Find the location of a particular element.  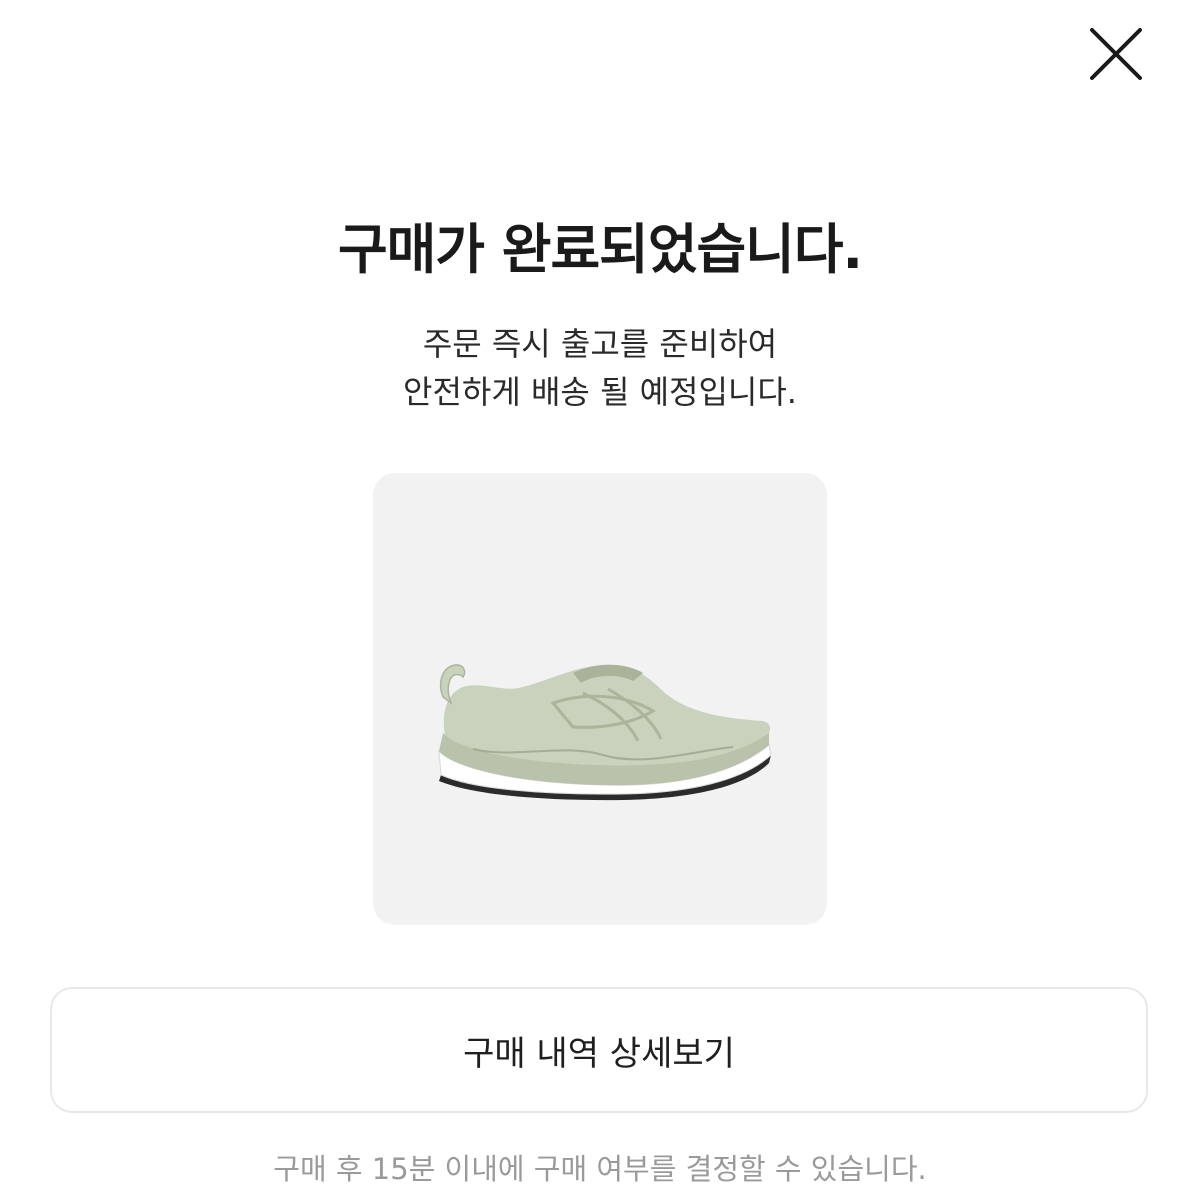

product-image-card is located at coordinates (600, 699).